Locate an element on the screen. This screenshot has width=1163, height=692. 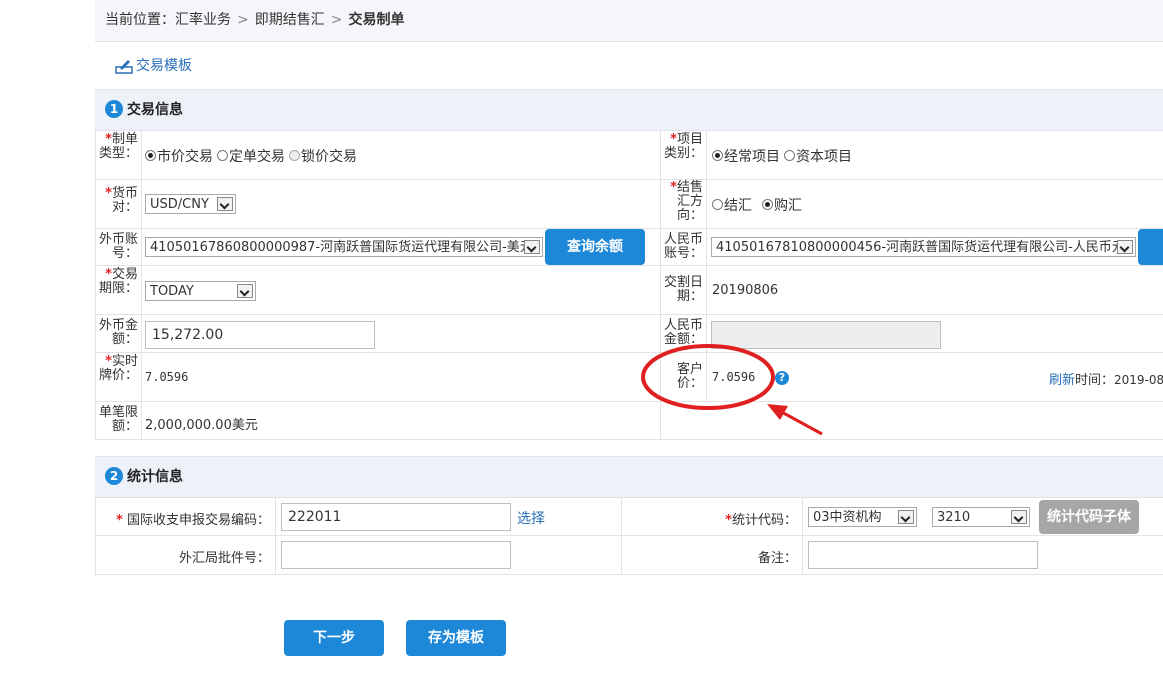
breadcrumb-prefix: 当前位置： is located at coordinates (140, 20).